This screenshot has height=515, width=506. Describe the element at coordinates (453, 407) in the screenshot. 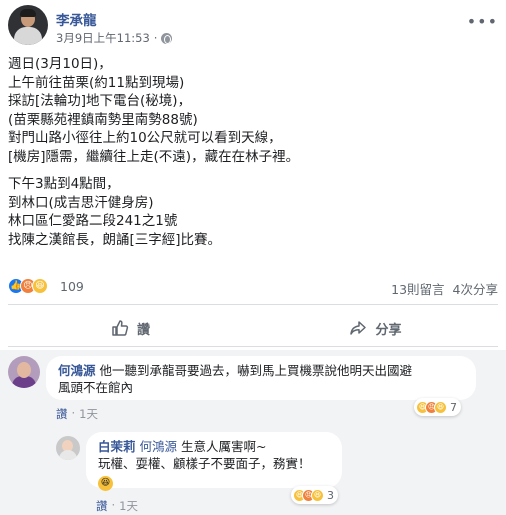

I see `comment-reaction-count: 7` at that location.